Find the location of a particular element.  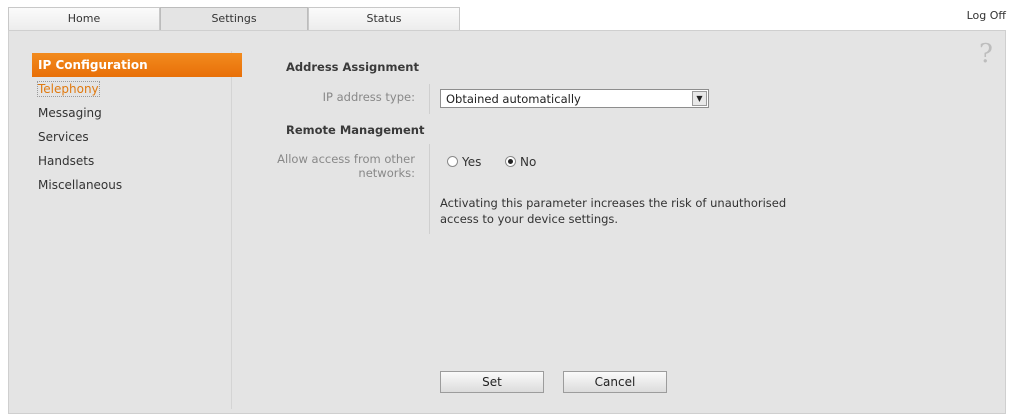

sidebar-item-handsets: Handsets is located at coordinates (137, 161).